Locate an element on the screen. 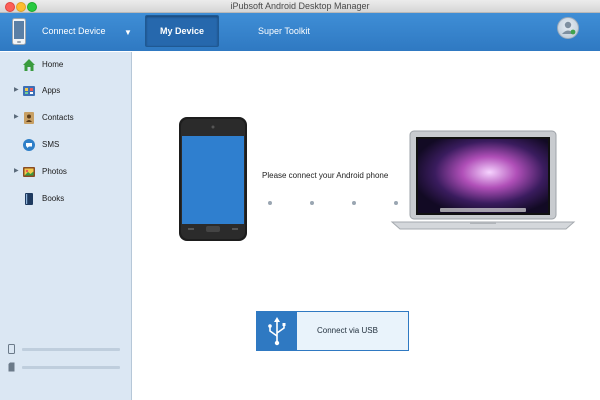 This screenshot has height=400, width=600. tab-my-device: My Device is located at coordinates (182, 31).